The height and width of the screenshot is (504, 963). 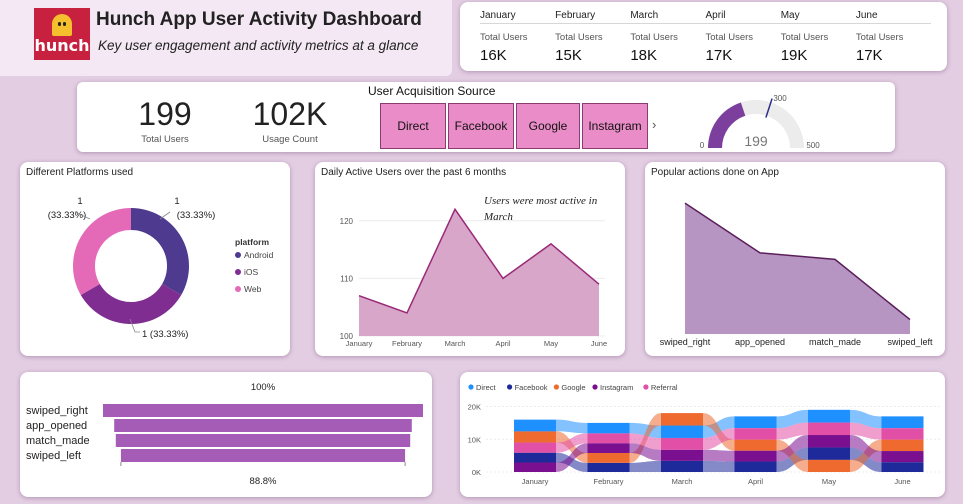 What do you see at coordinates (413, 126) in the screenshot?
I see `source-button-direct: Direct` at bounding box center [413, 126].